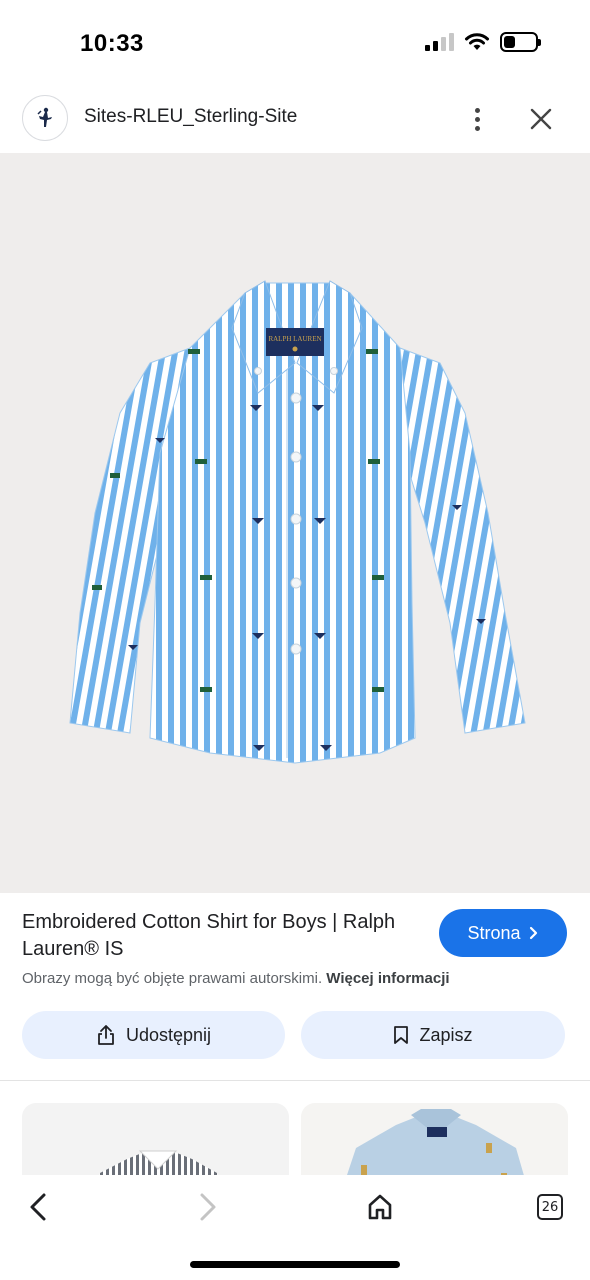  I want to click on site-favicon, so click(45, 118).